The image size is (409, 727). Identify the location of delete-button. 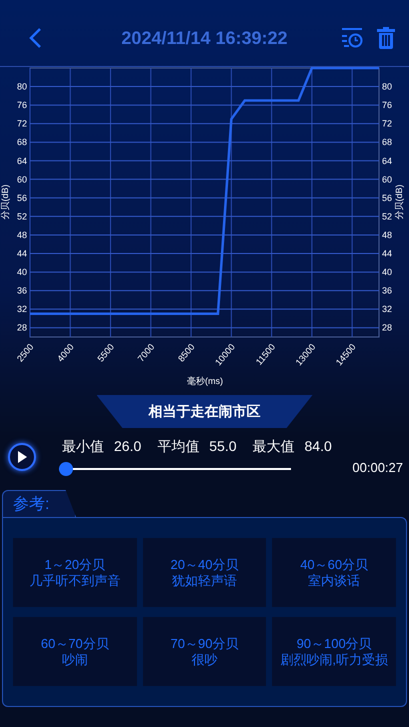
(386, 38).